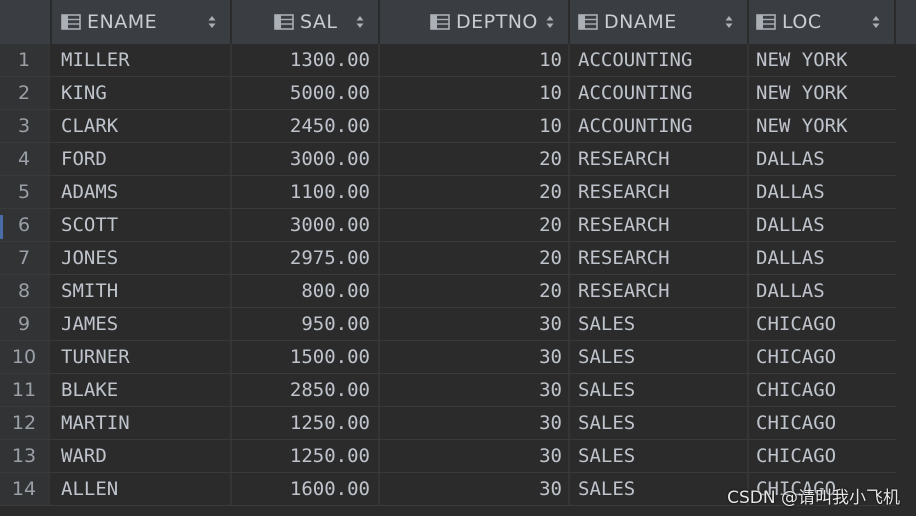 The image size is (916, 516). I want to click on column-header-deptno: DEPTNO, so click(475, 22).